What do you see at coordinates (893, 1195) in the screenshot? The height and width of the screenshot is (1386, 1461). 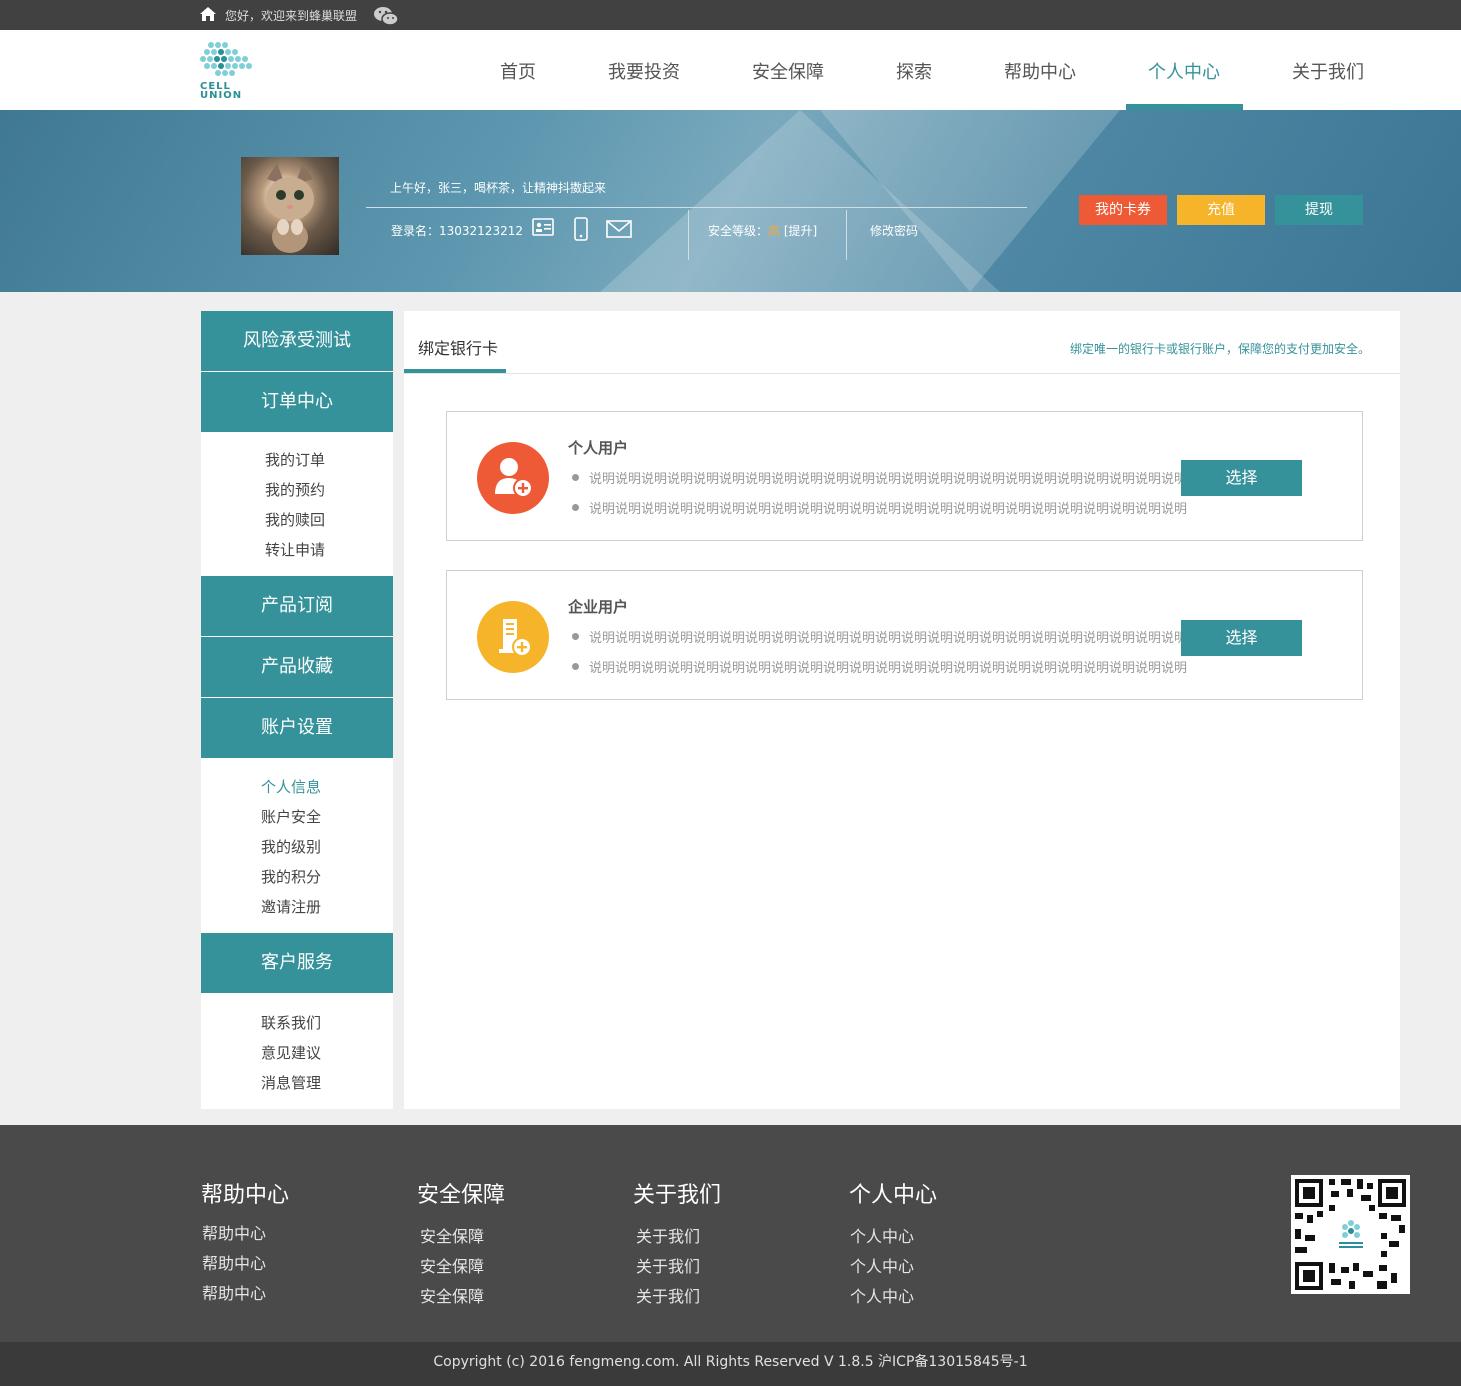 I see `footer-col-title: 个人中心` at bounding box center [893, 1195].